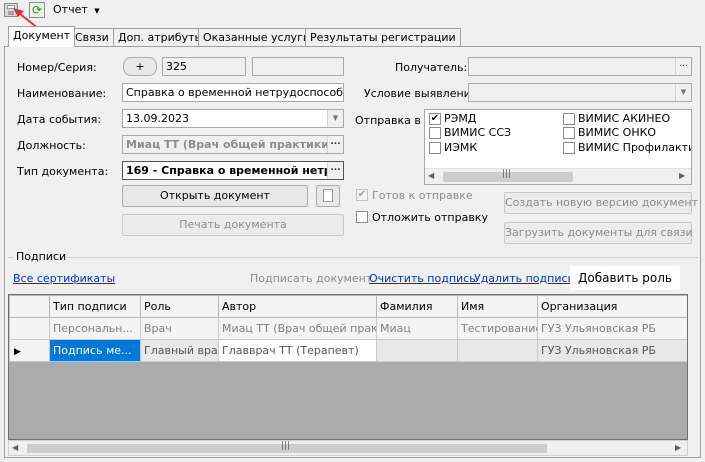 This screenshot has width=705, height=462. What do you see at coordinates (497, 328) in the screenshot?
I see `cell-name: Тестирование` at bounding box center [497, 328].